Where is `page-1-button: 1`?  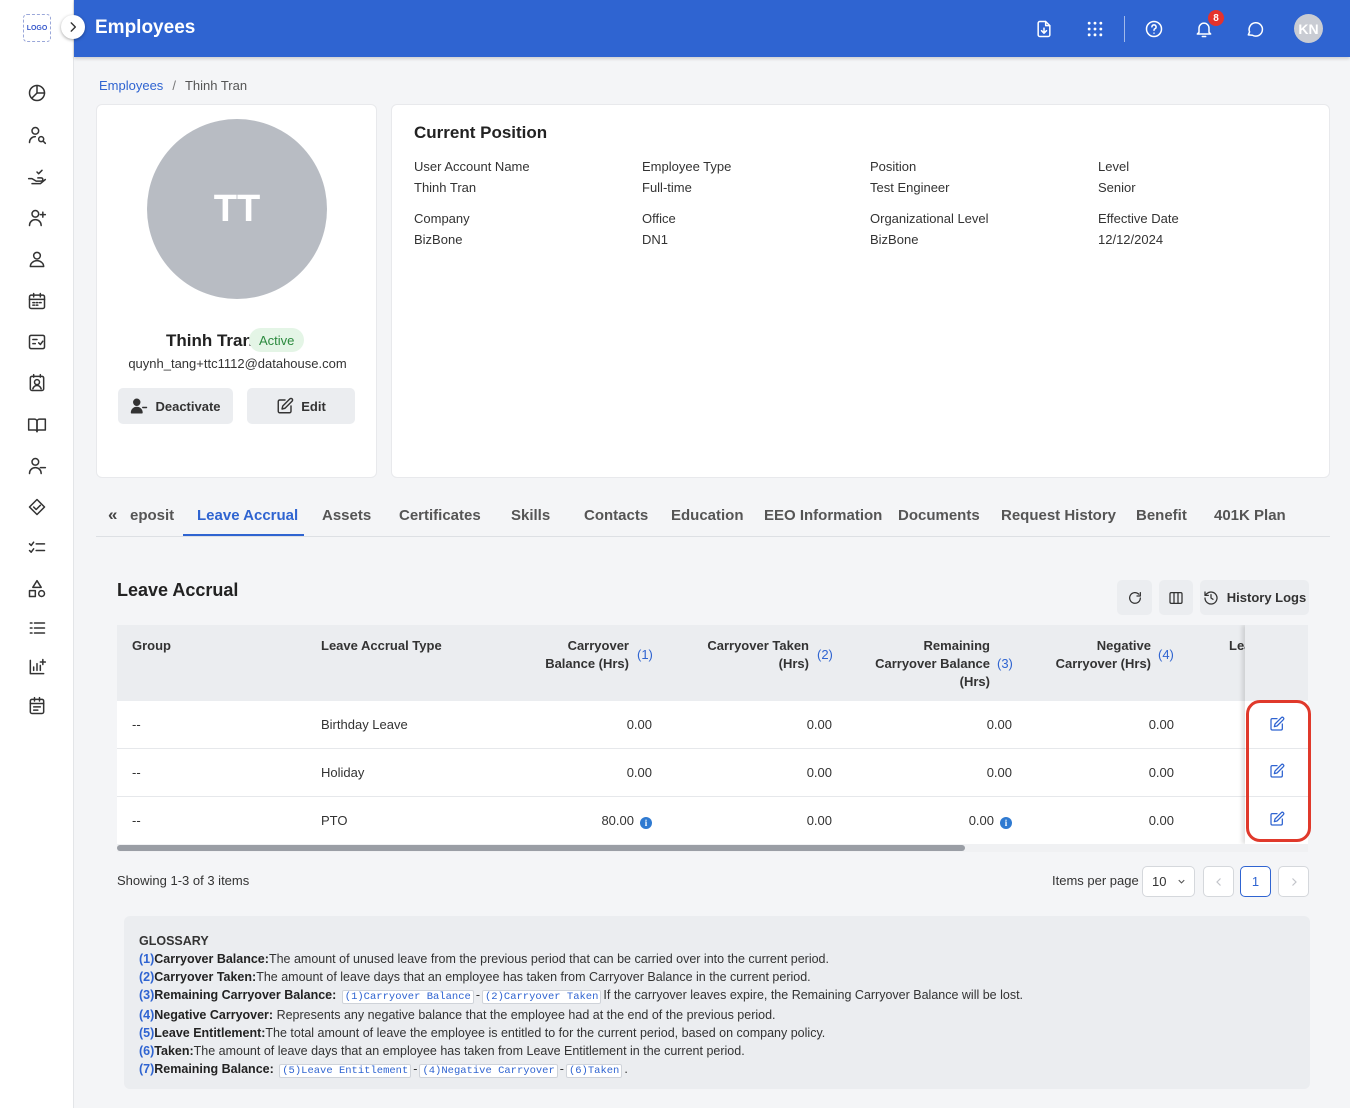
page-1-button: 1 is located at coordinates (1255, 881).